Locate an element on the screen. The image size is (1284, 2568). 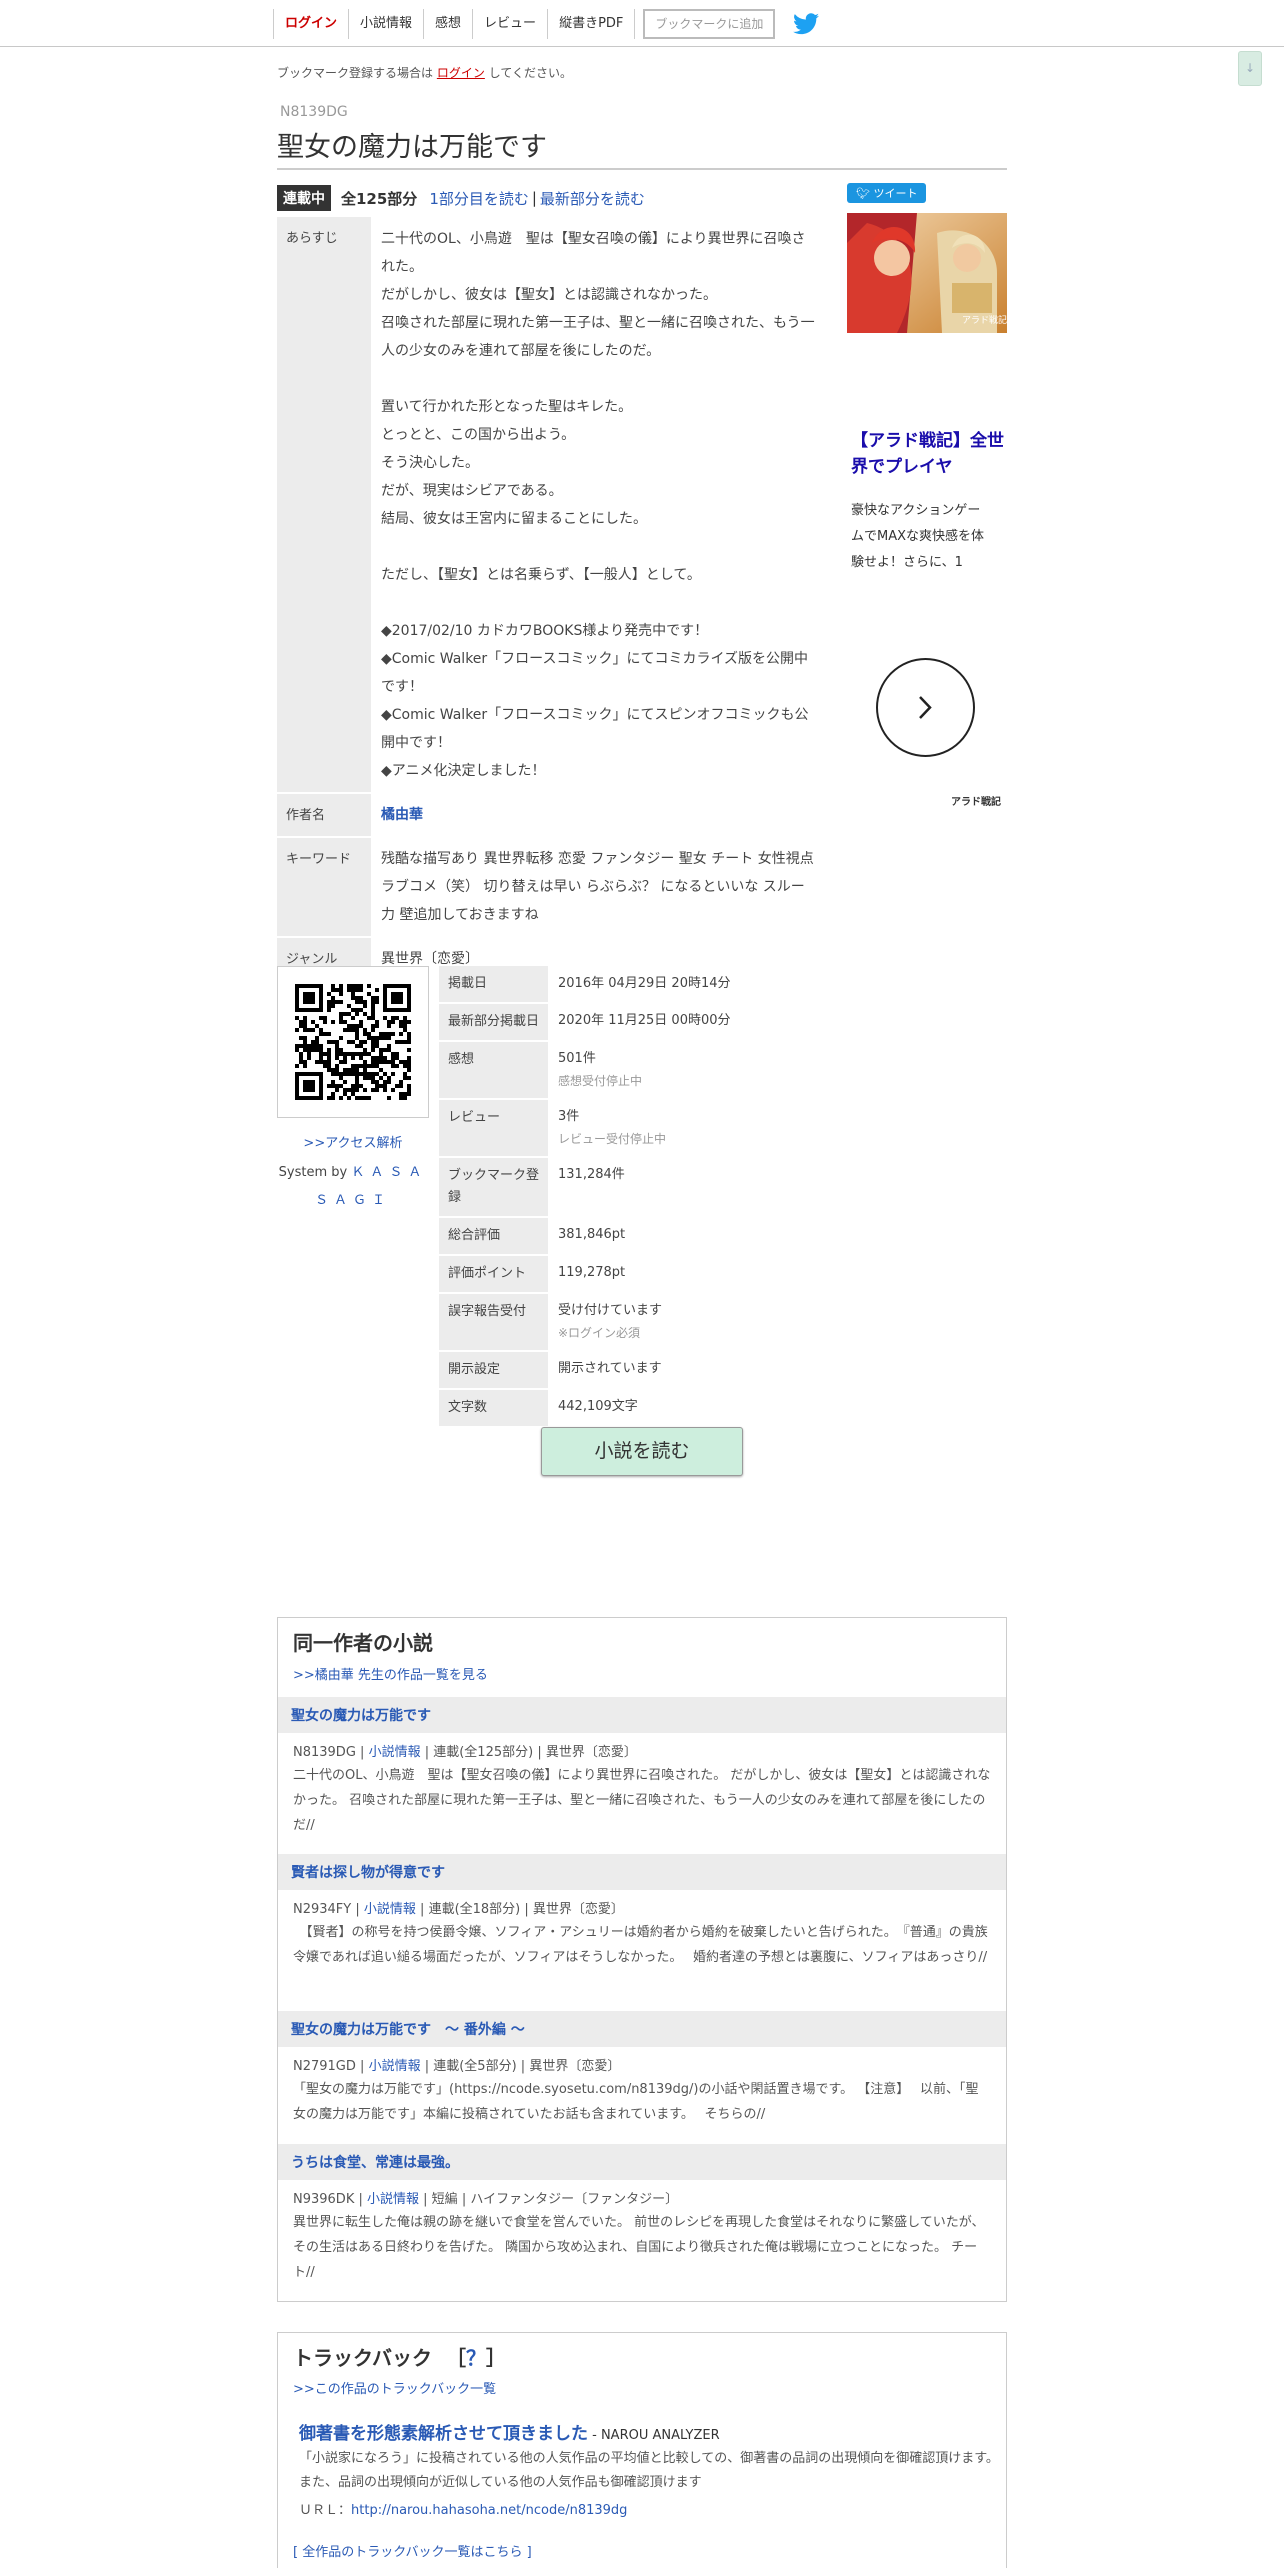
ad-image-caption: アラド戦記 is located at coordinates (984, 319).